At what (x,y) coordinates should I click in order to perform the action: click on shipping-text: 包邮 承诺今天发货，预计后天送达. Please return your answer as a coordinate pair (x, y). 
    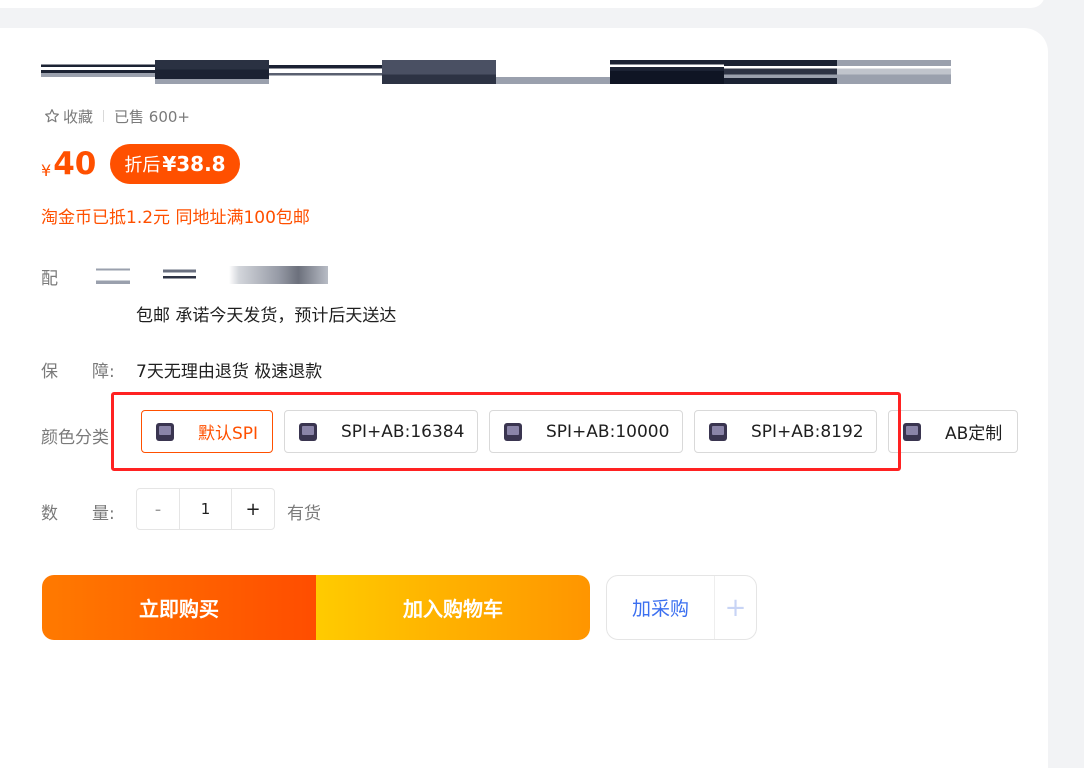
    Looking at the image, I should click on (266, 316).